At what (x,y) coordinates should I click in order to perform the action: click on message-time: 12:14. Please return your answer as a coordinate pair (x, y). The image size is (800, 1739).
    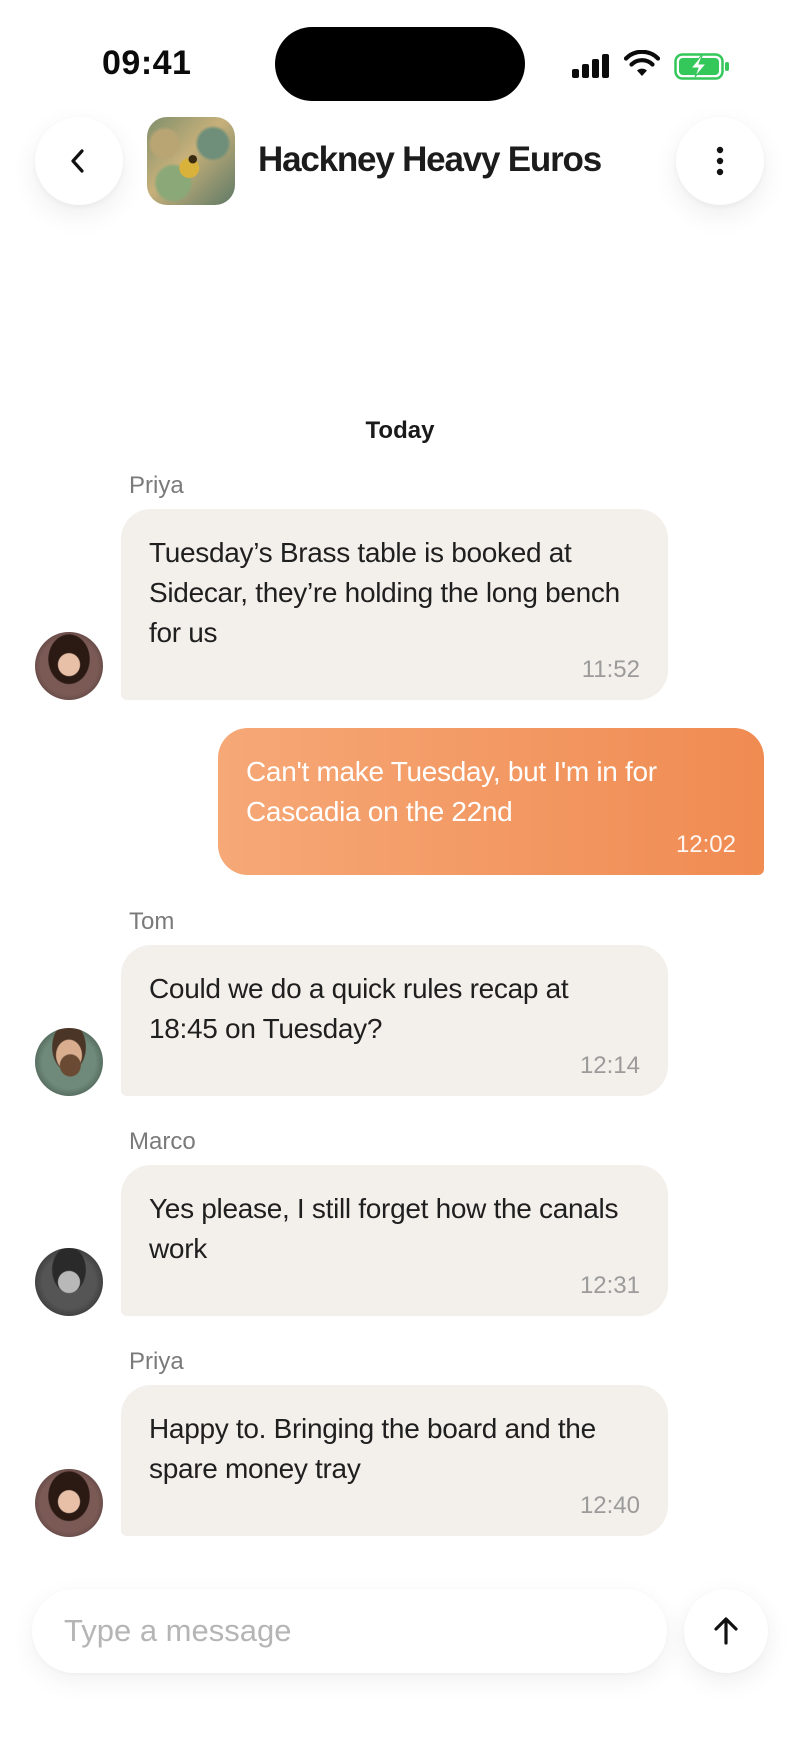
    Looking at the image, I should click on (609, 1065).